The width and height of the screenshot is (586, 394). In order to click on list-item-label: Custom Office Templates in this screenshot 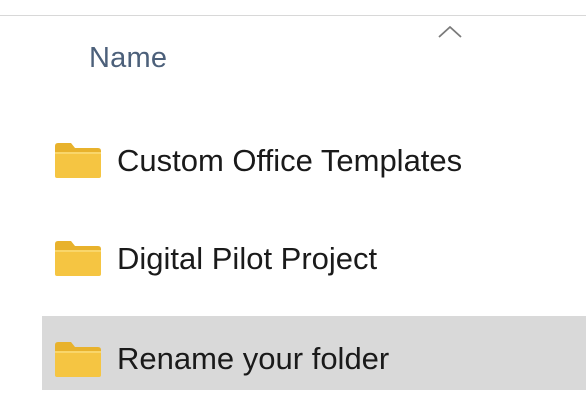, I will do `click(290, 160)`.